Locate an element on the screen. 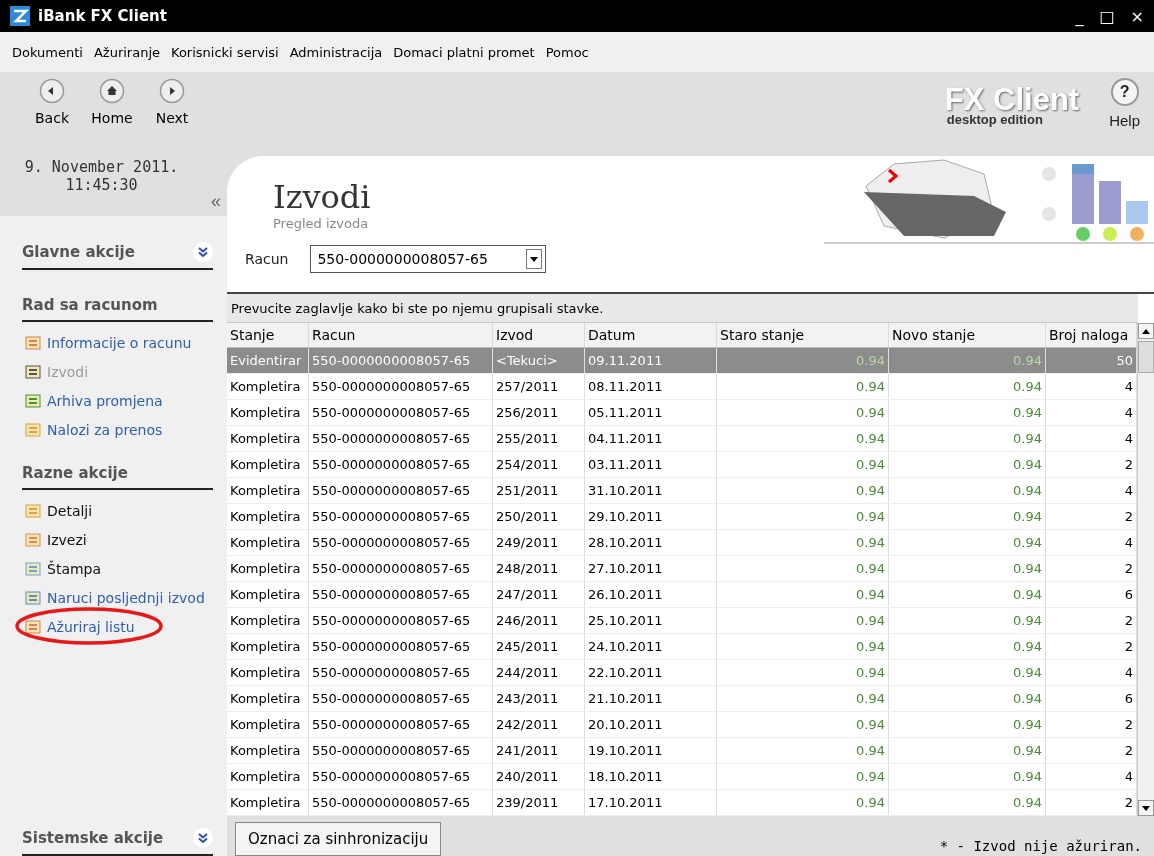 This screenshot has height=856, width=1154. page-subtitle: Pregled izvoda is located at coordinates (321, 223).